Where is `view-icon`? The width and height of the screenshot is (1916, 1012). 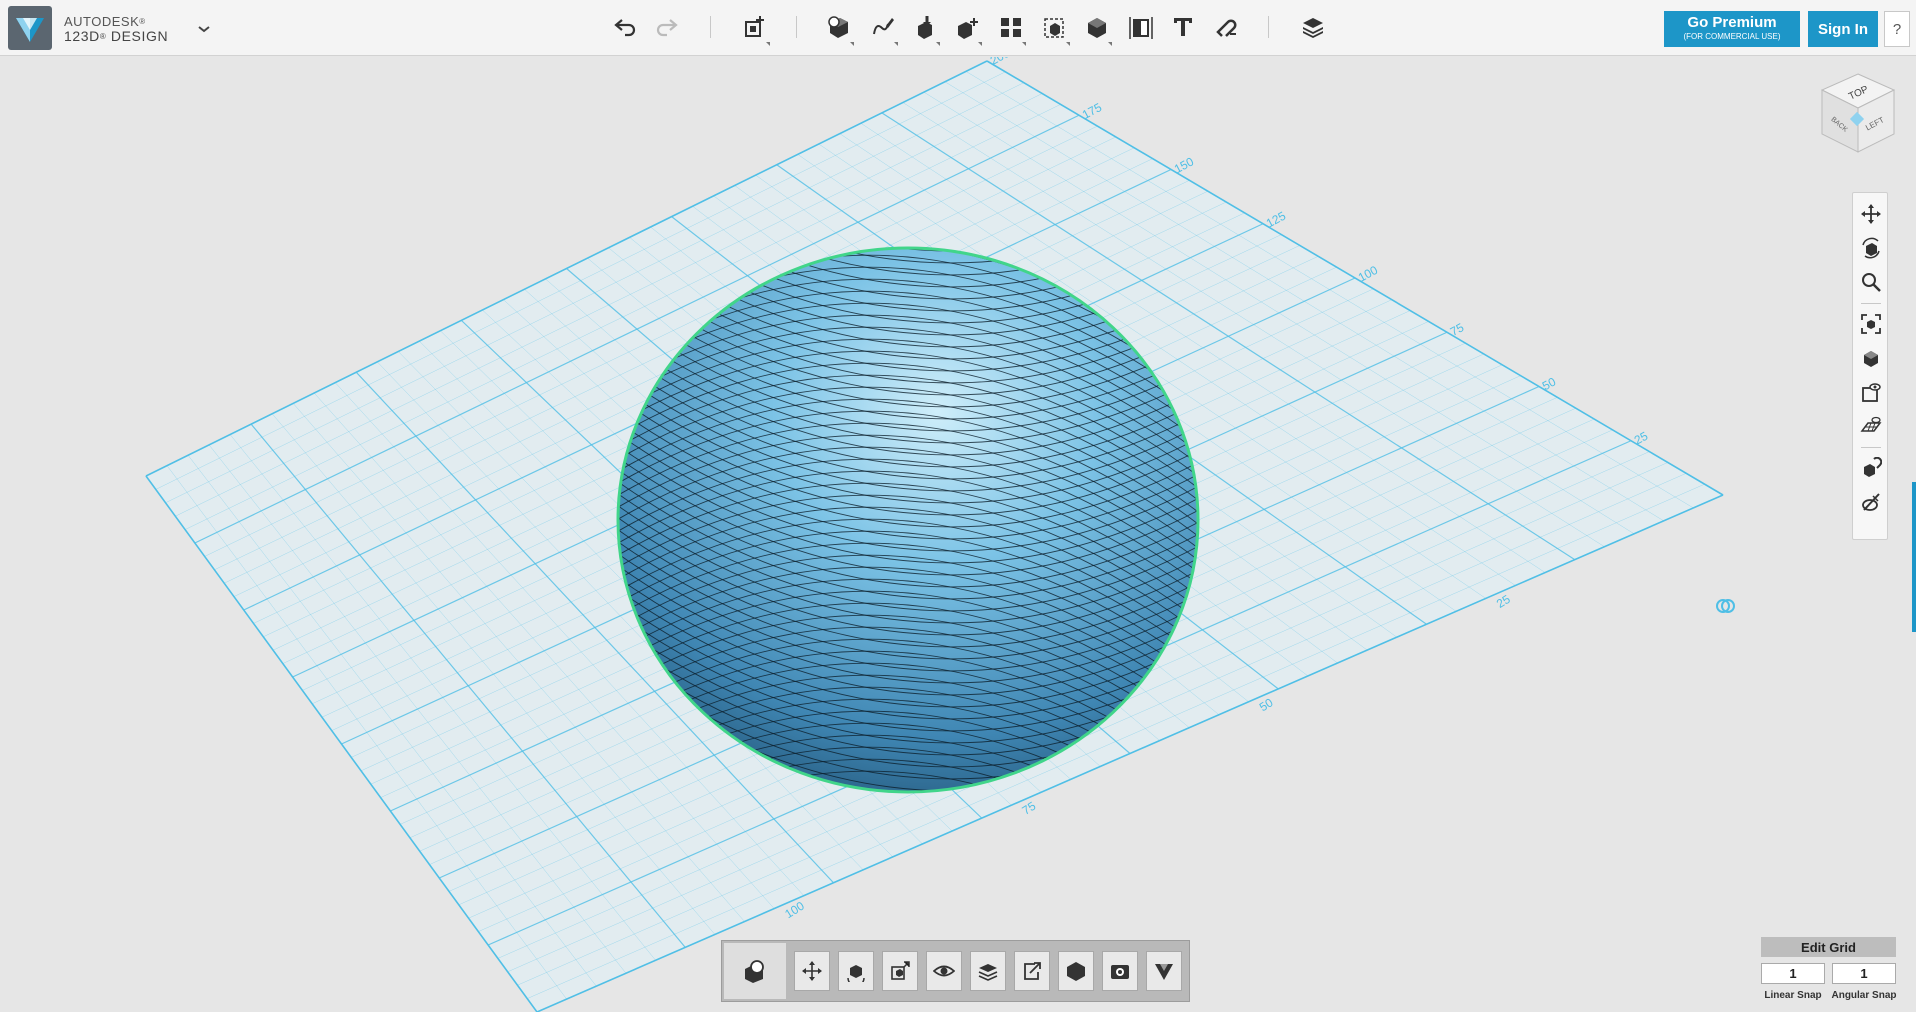
view-icon is located at coordinates (1871, 359).